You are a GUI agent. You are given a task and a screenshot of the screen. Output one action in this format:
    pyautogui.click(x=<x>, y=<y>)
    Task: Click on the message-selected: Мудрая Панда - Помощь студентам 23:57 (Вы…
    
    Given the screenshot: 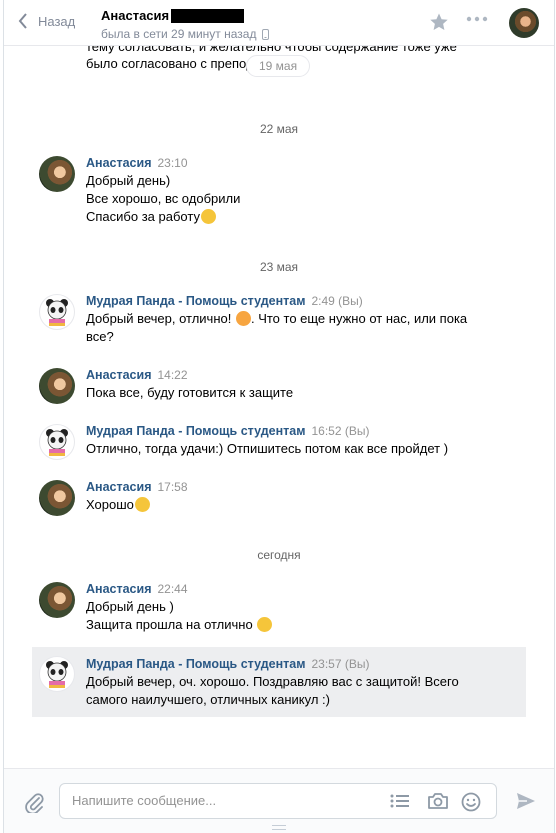 What is the action you would take?
    pyautogui.click(x=279, y=682)
    